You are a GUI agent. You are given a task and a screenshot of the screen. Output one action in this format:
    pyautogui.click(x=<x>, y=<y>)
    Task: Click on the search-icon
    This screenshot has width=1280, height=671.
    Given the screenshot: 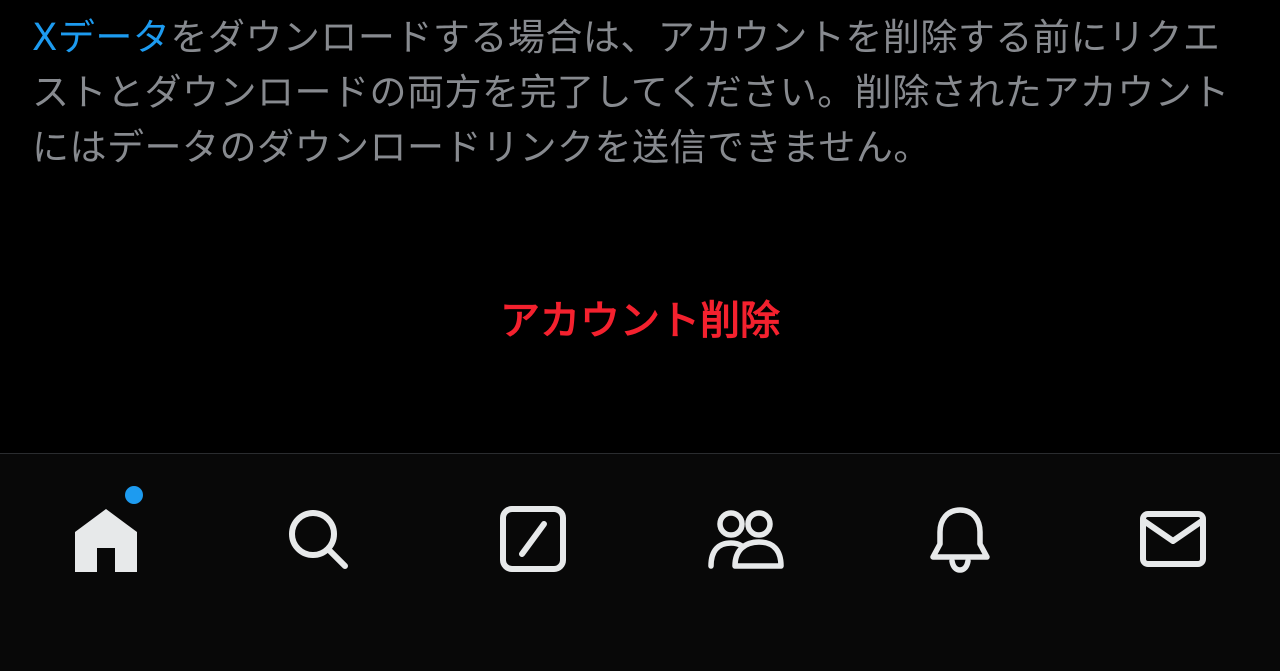 What is the action you would take?
    pyautogui.click(x=318, y=539)
    